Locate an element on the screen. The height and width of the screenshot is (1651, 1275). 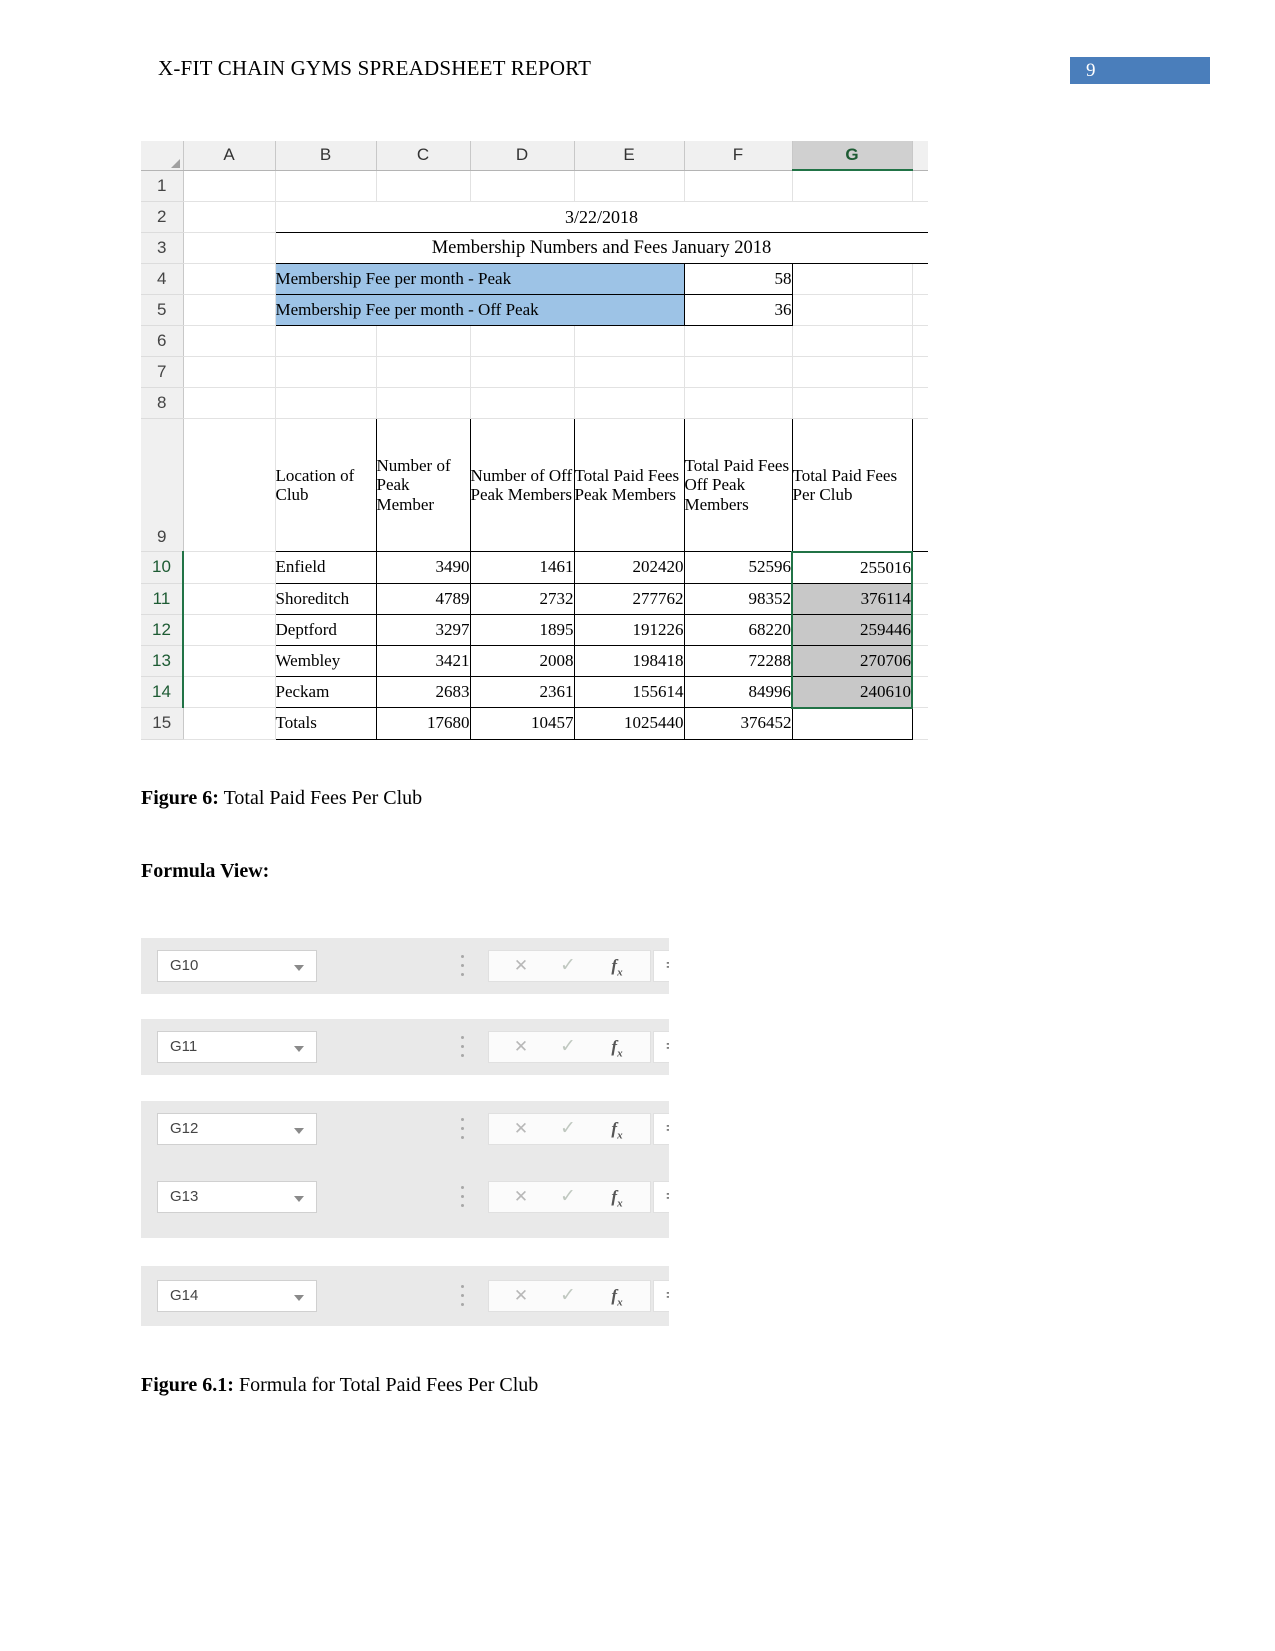
cell-a3 is located at coordinates (229, 248).